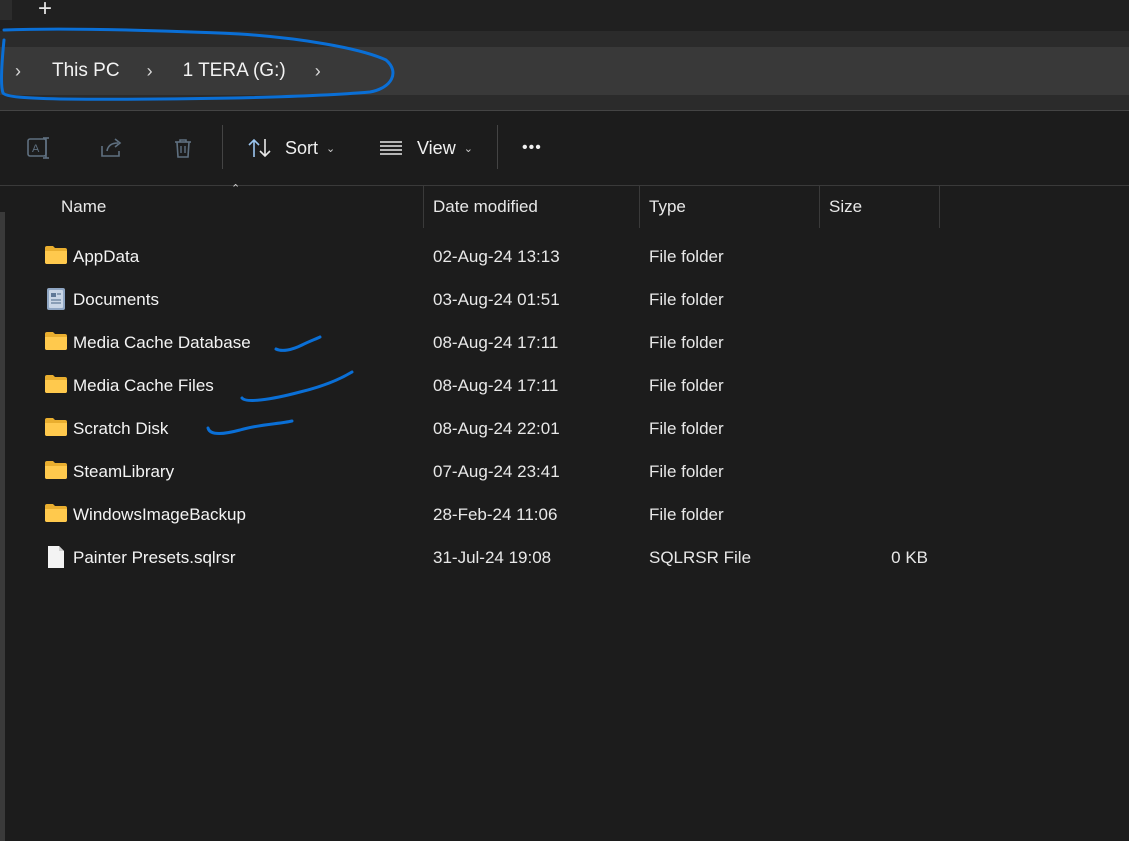  I want to click on file-date-modified: 28-Feb-24 11:06, so click(495, 514).